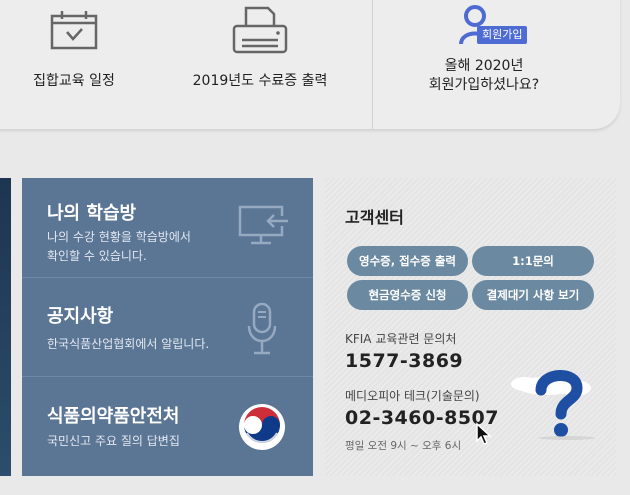 The width and height of the screenshot is (630, 495). Describe the element at coordinates (403, 446) in the screenshot. I see `business-hours: 평일 오전 9시 ~ 오후 6시` at that location.